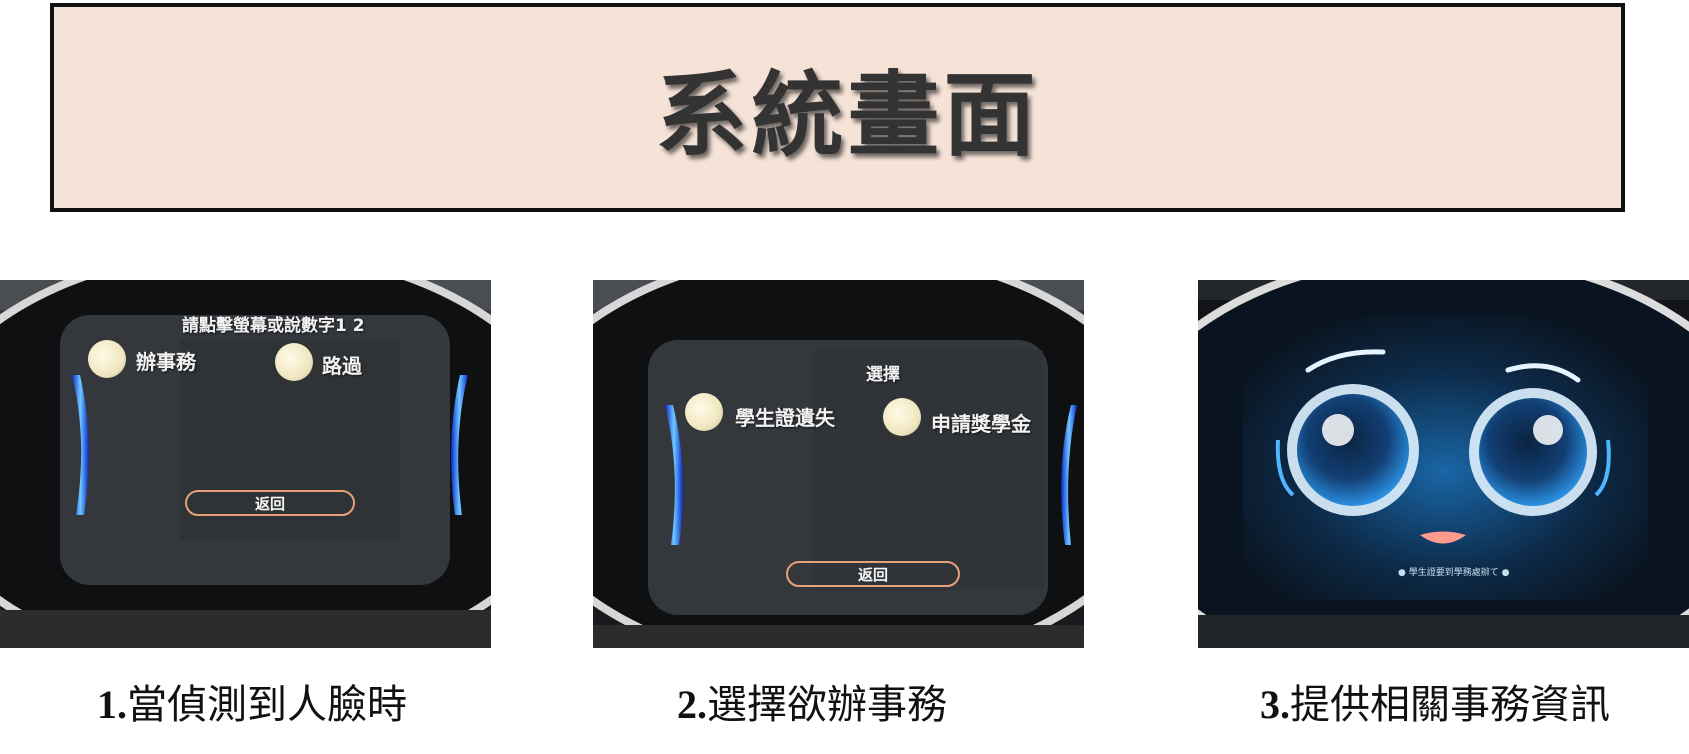 The image size is (1689, 754). What do you see at coordinates (1450, 704) in the screenshot?
I see `caption-3-text: 提供相關事務資訊` at bounding box center [1450, 704].